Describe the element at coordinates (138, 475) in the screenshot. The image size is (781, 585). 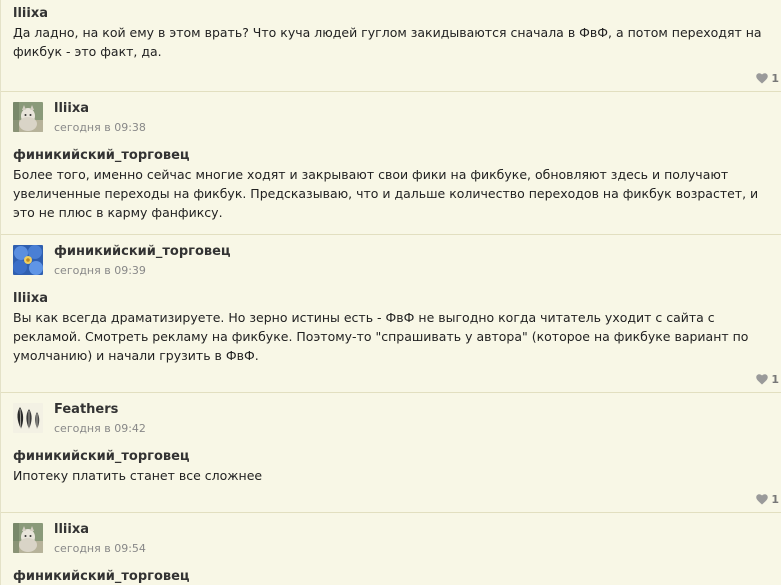
I see `comment-text: Ипотеку платить станет все сложнее` at that location.